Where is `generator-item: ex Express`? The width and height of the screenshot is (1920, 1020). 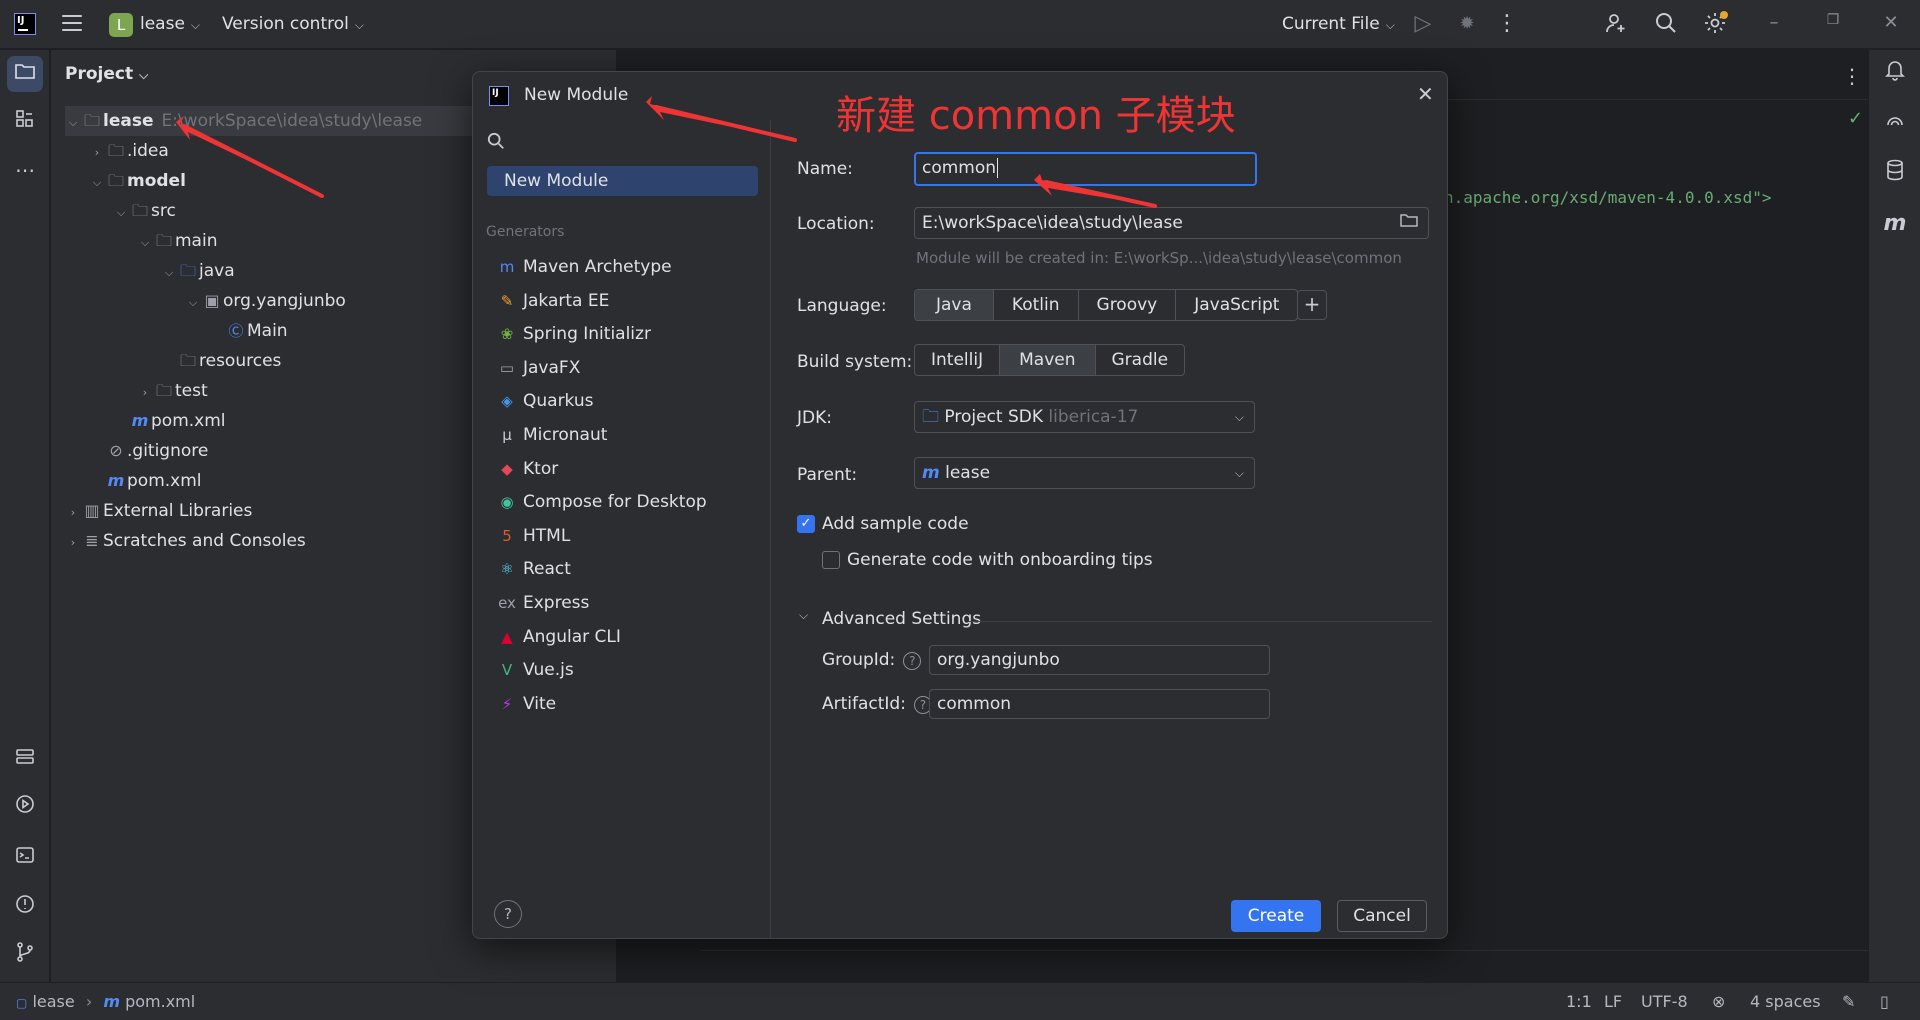
generator-item: ex Express is located at coordinates (543, 603).